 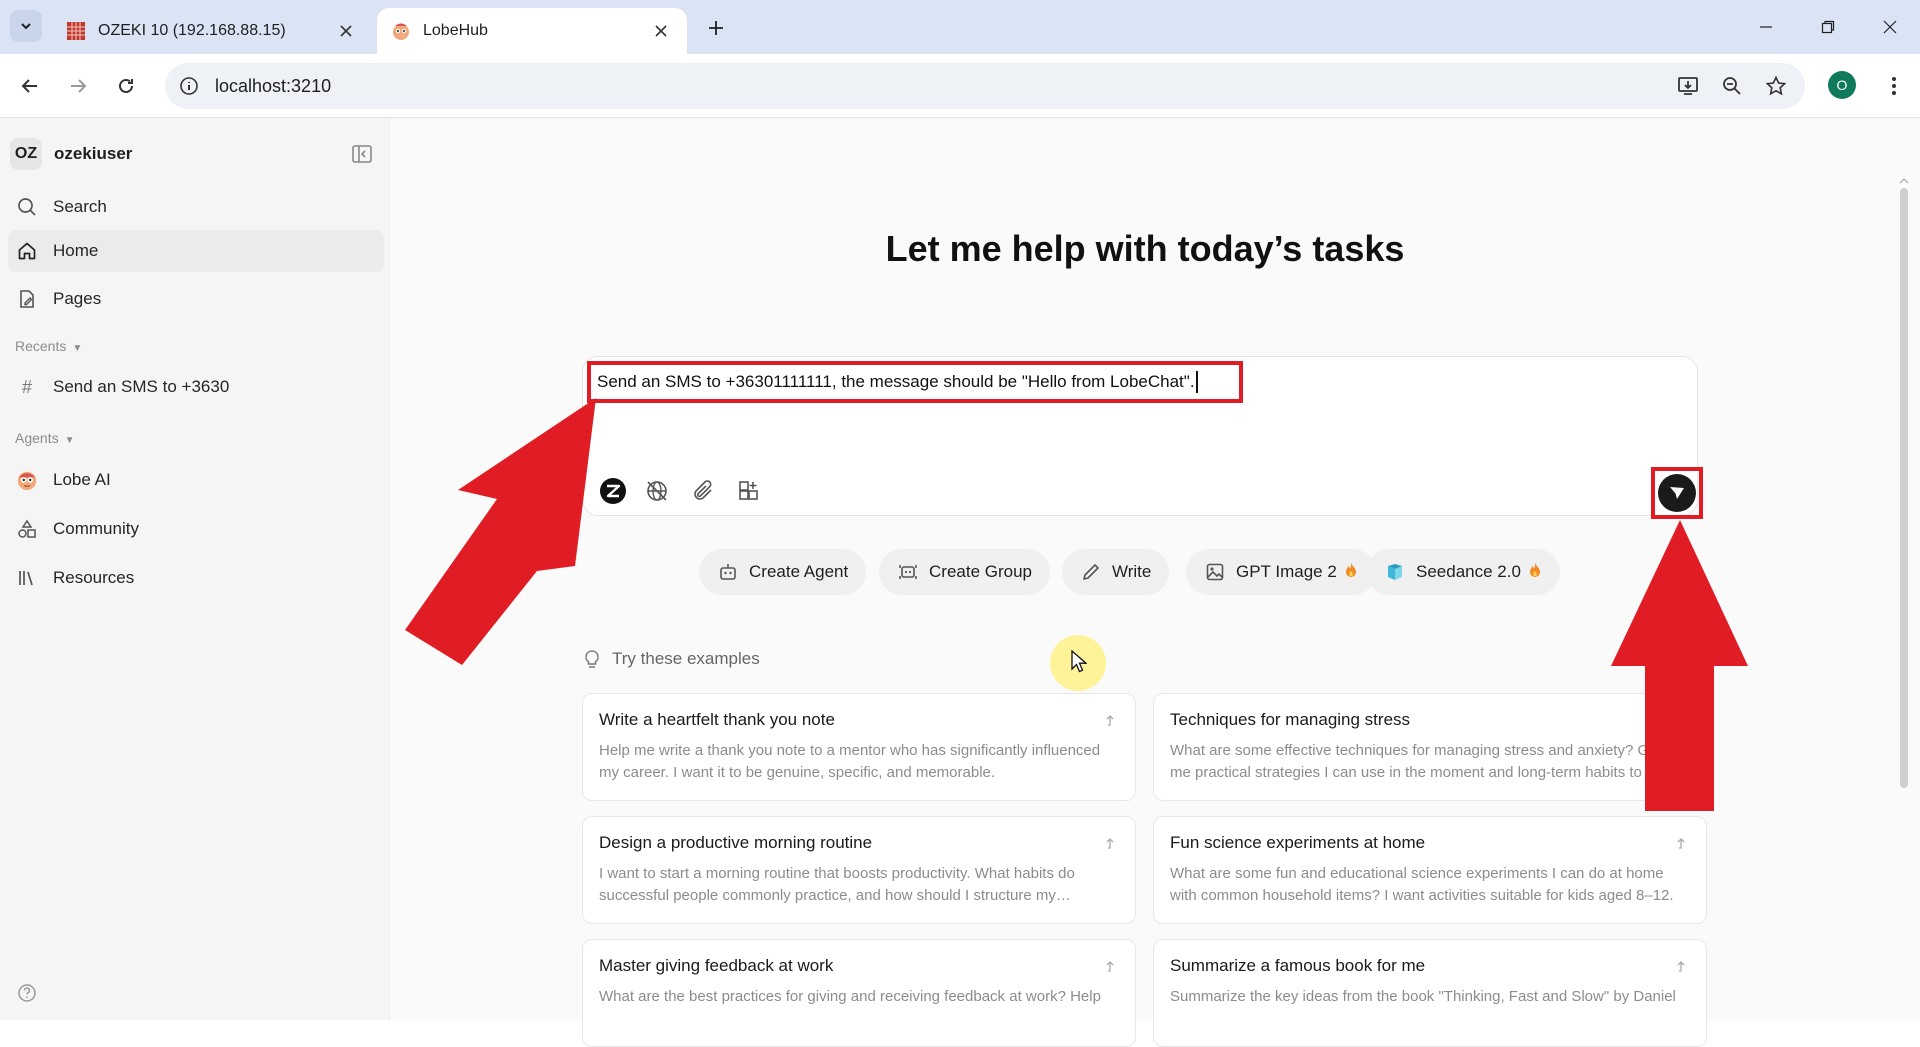 I want to click on sidebar-toggle-icon, so click(x=362, y=154).